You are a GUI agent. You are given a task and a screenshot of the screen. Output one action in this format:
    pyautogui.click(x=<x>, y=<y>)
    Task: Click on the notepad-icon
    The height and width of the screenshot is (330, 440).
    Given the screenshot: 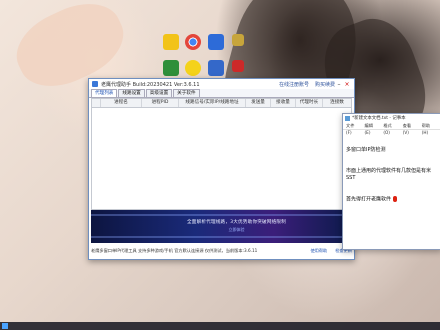 What is the action you would take?
    pyautogui.click(x=347, y=118)
    